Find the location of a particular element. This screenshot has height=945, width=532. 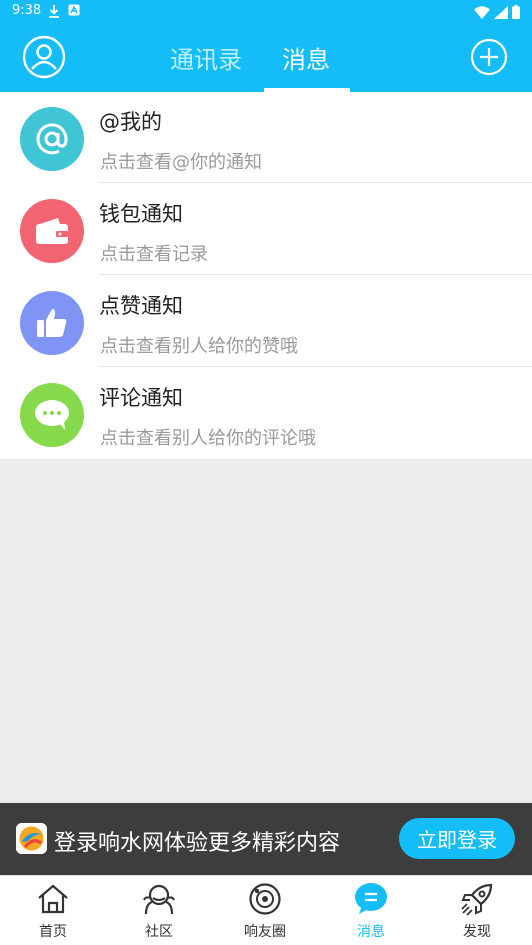

friends-circle-icon is located at coordinates (265, 899).